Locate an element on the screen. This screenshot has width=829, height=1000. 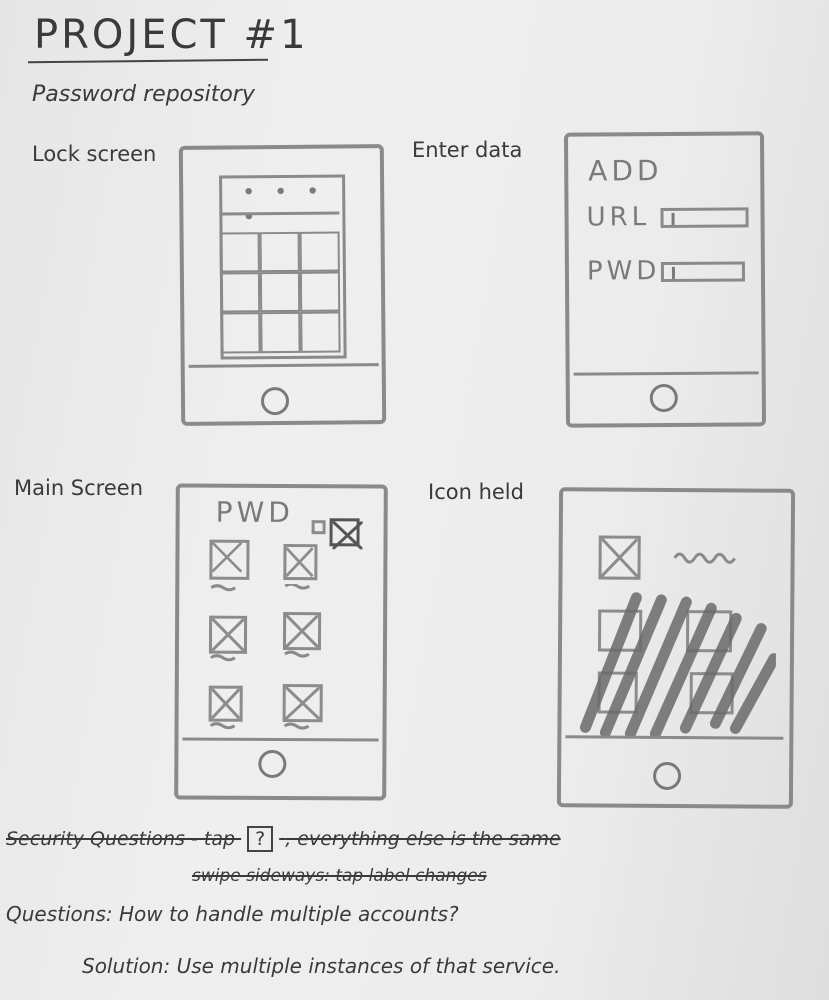
swipe-note: swipe sideways: tap label changes is located at coordinates (339, 876).